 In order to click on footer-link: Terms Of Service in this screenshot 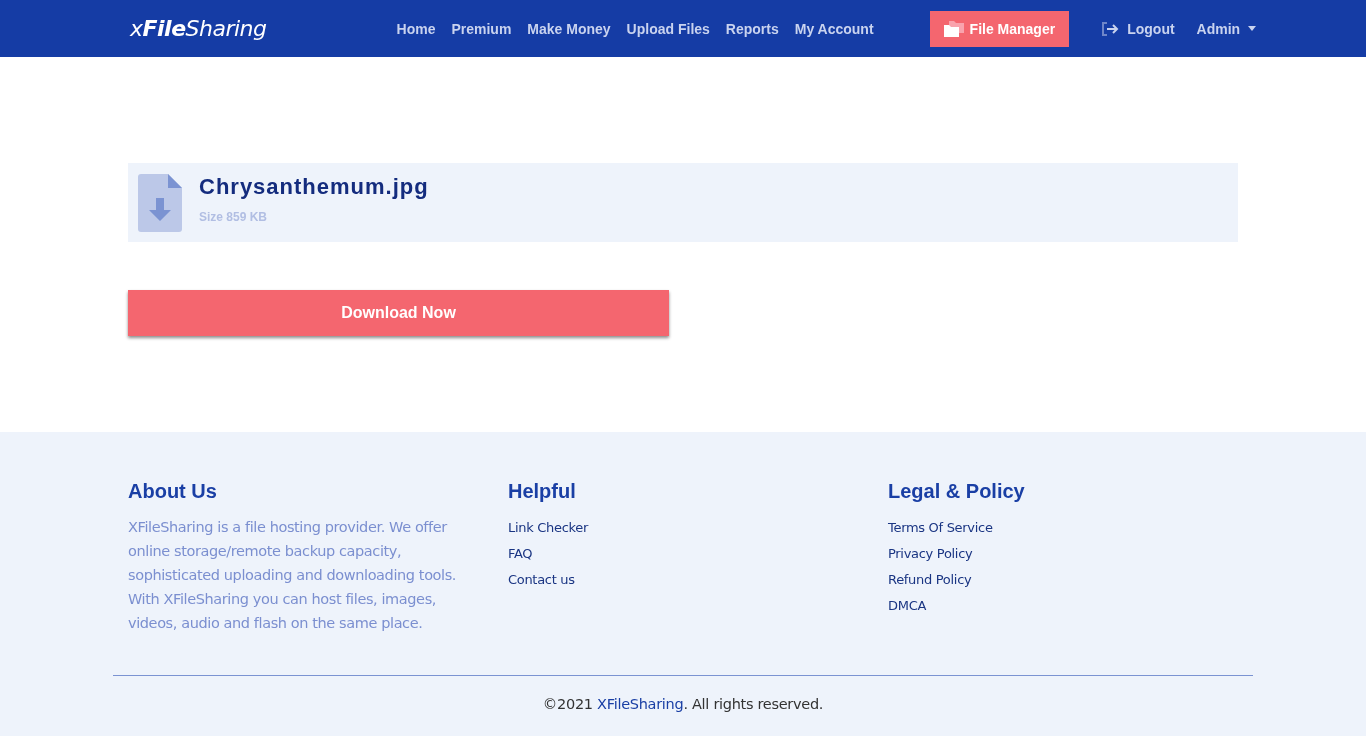, I will do `click(940, 528)`.